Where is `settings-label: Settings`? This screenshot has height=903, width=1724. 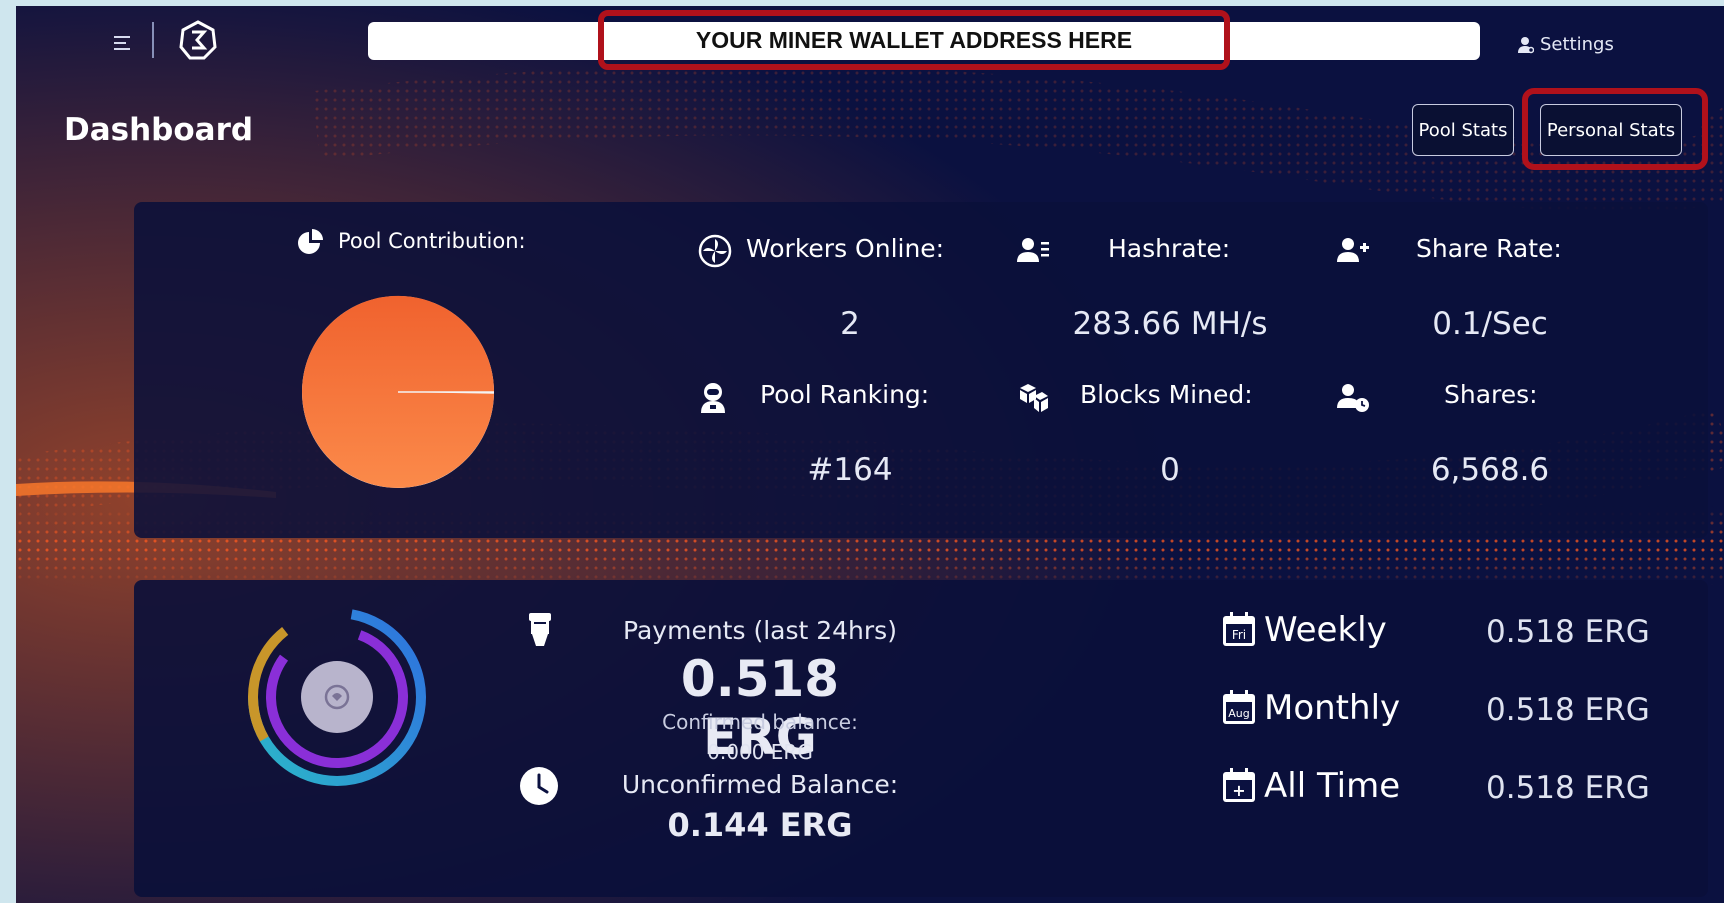 settings-label: Settings is located at coordinates (1577, 44).